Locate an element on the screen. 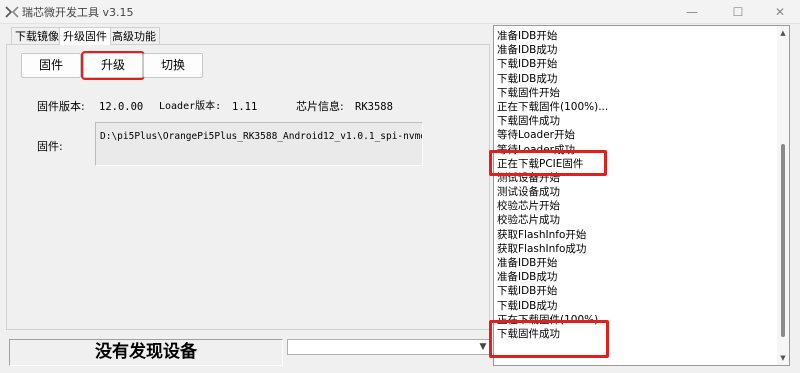  log-line: 测试设备开始 is located at coordinates (528, 177).